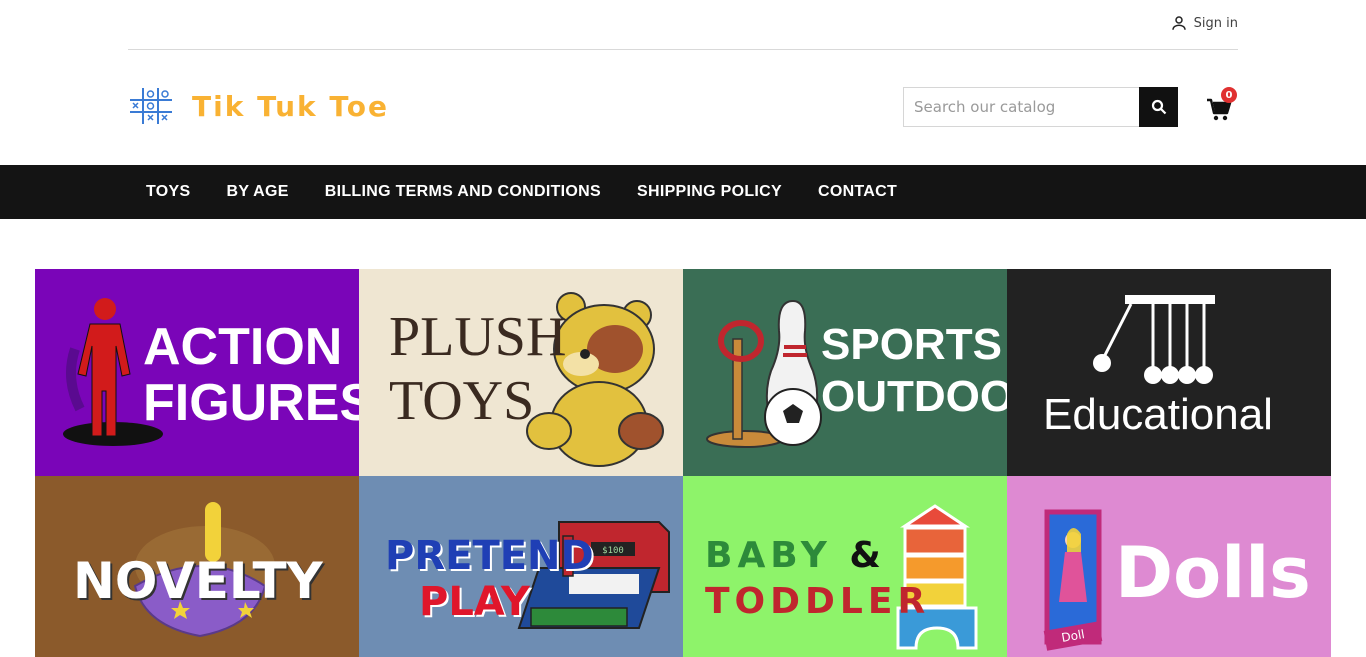 Image resolution: width=1366 pixels, height=657 pixels. I want to click on category-tile-educational: Educational, so click(1169, 372).